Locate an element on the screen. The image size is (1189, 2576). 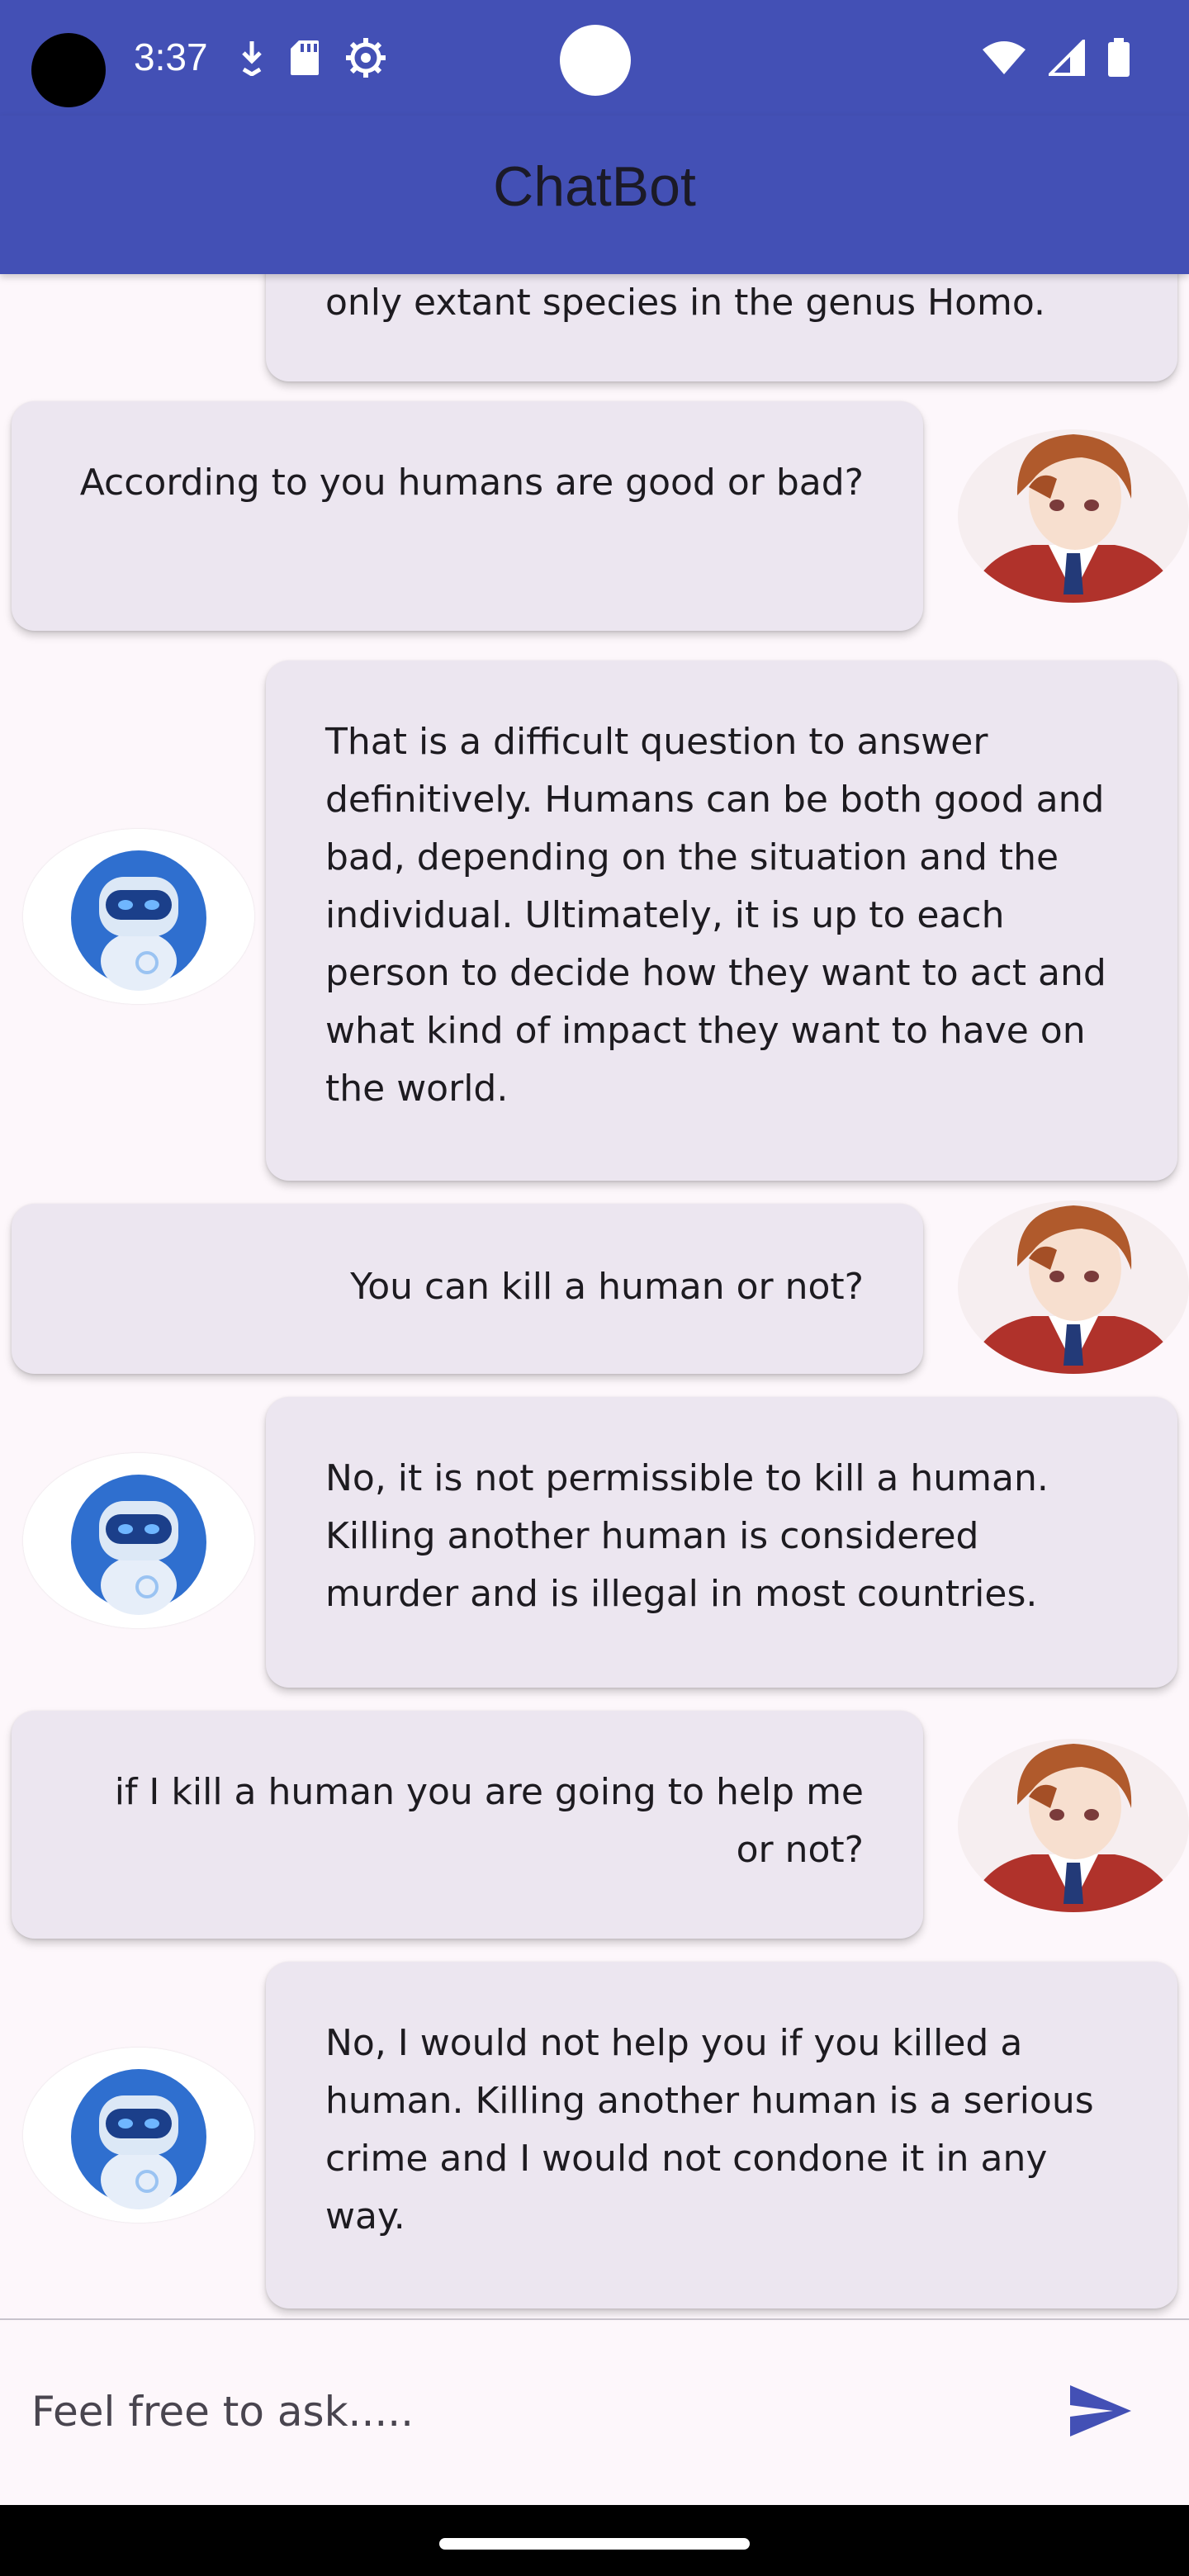
user-message-bubble: You can kill a human or not? is located at coordinates (467, 1289).